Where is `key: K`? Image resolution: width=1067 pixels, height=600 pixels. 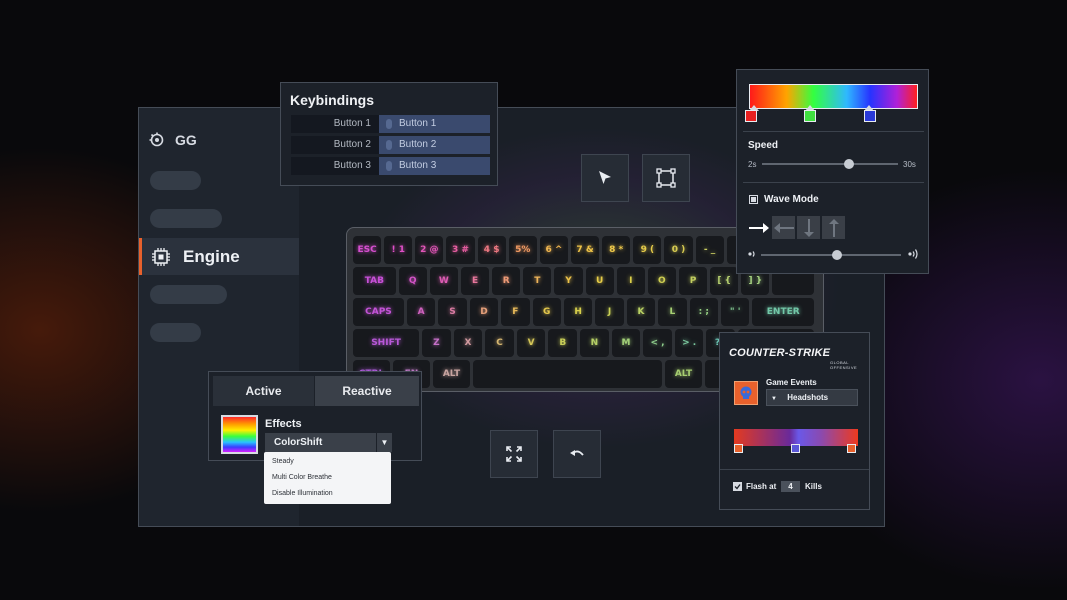
key: K is located at coordinates (641, 312).